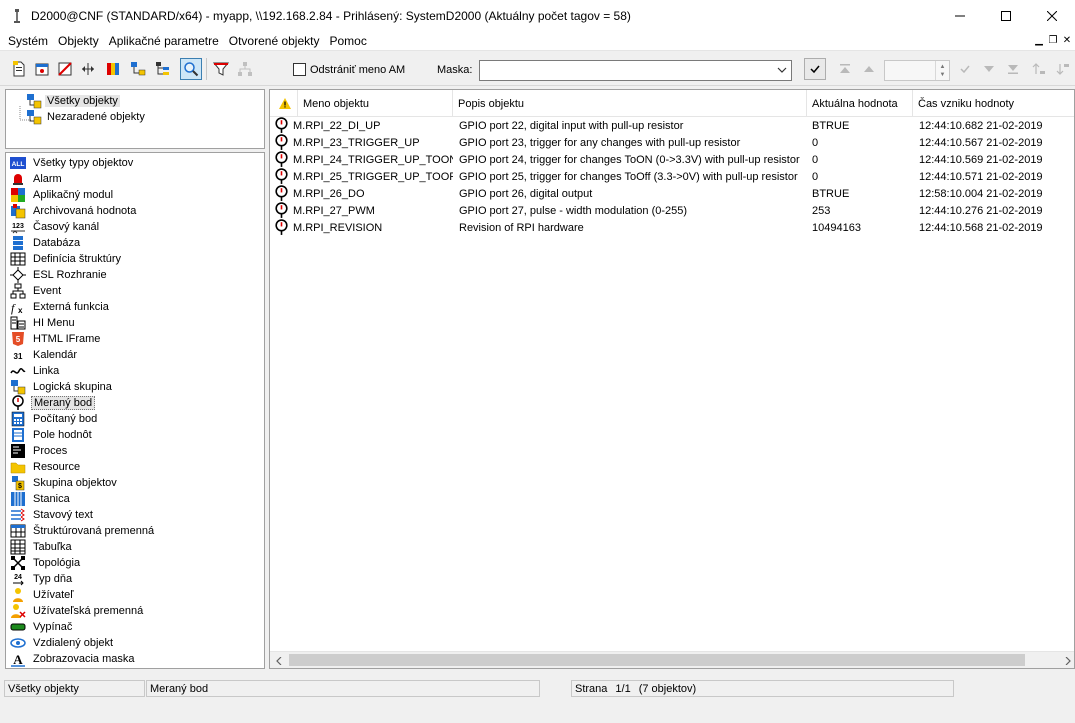  I want to click on type-item-esl: ESL Rozhranie, so click(135, 275).